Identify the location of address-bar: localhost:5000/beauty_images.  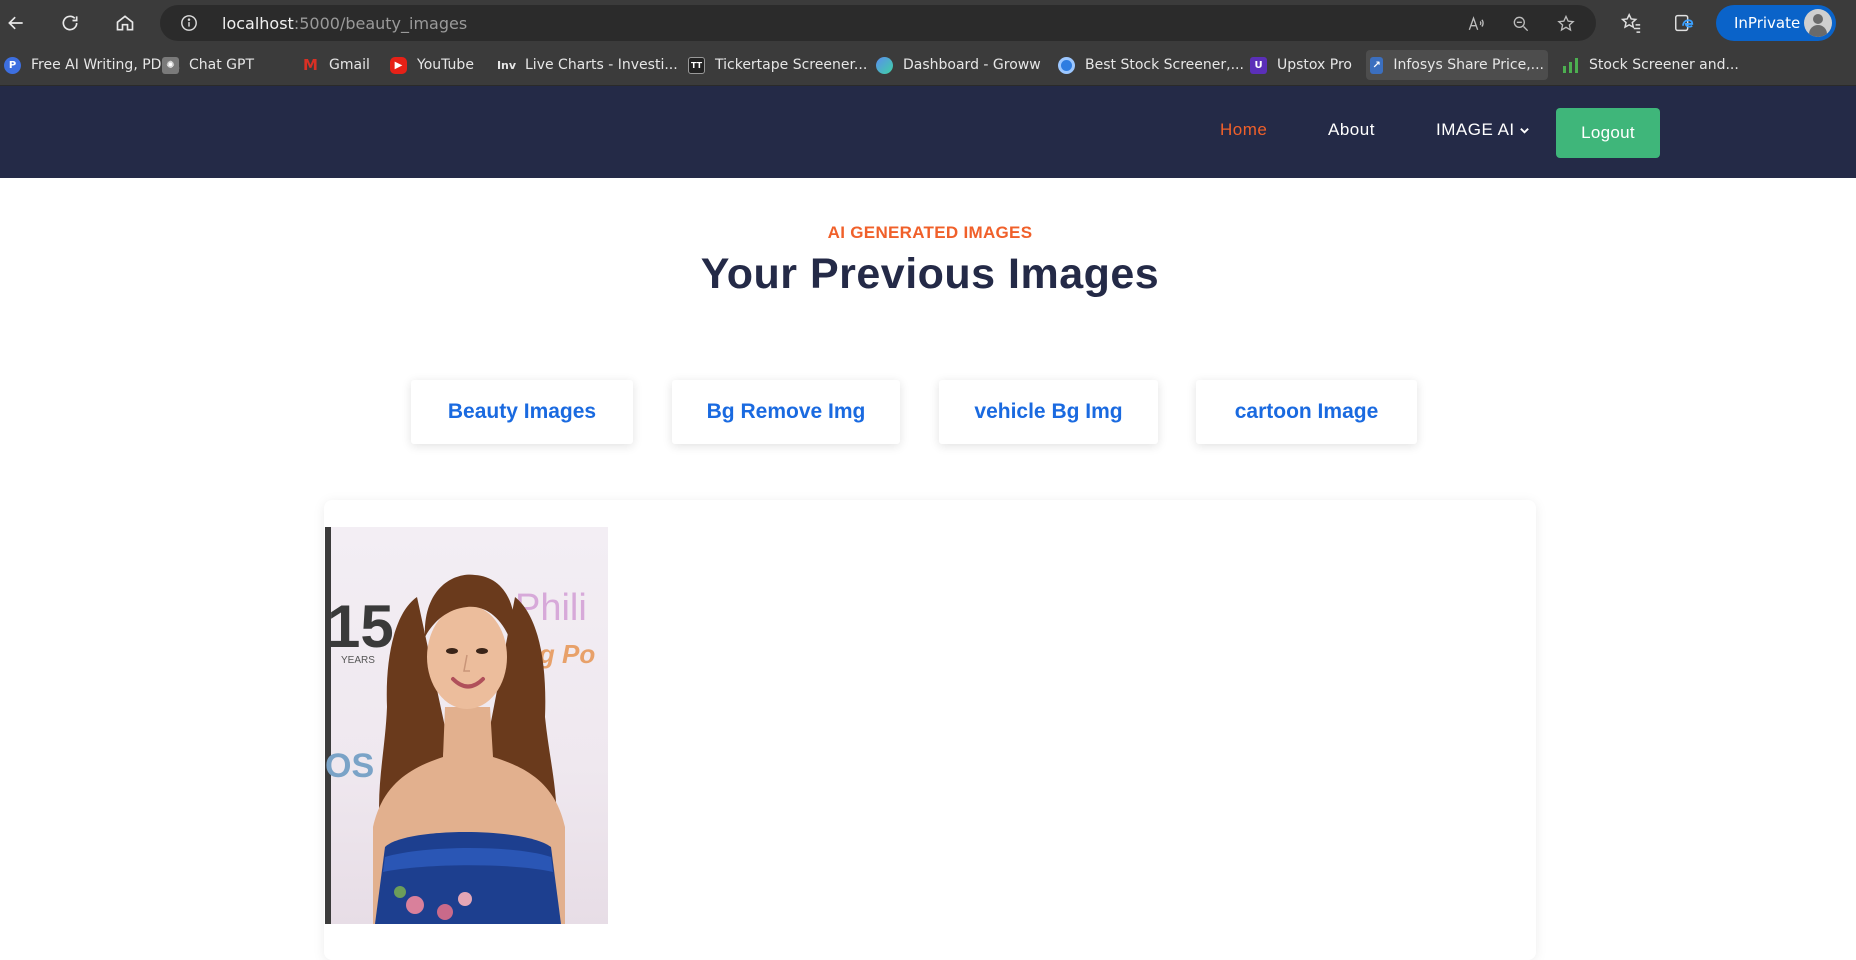
(878, 23).